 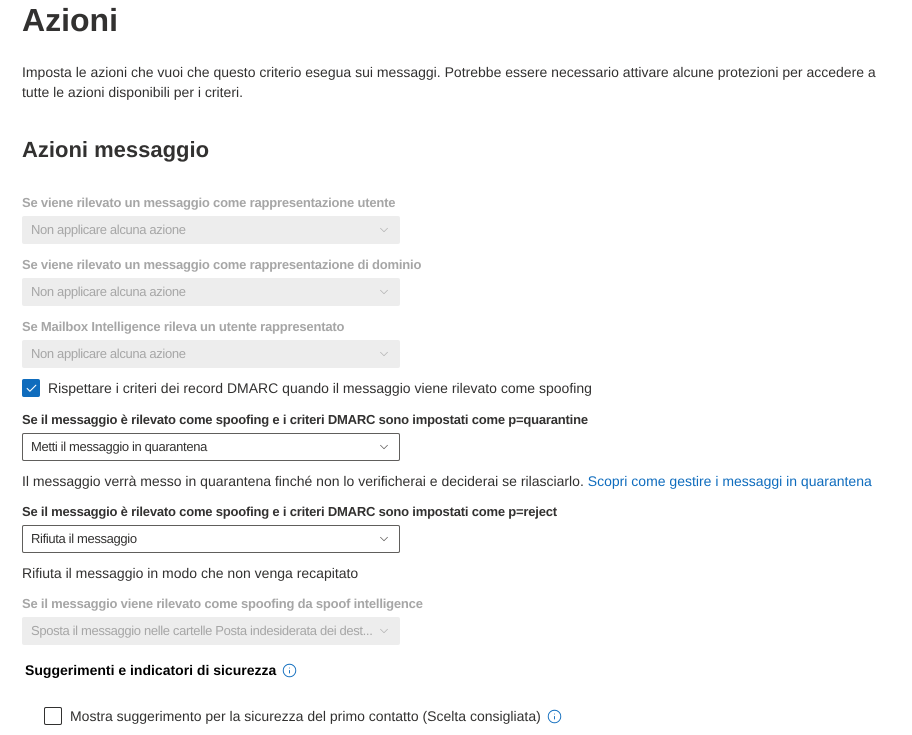 I want to click on dropdown: Rifiuta il messaggio, so click(x=211, y=539).